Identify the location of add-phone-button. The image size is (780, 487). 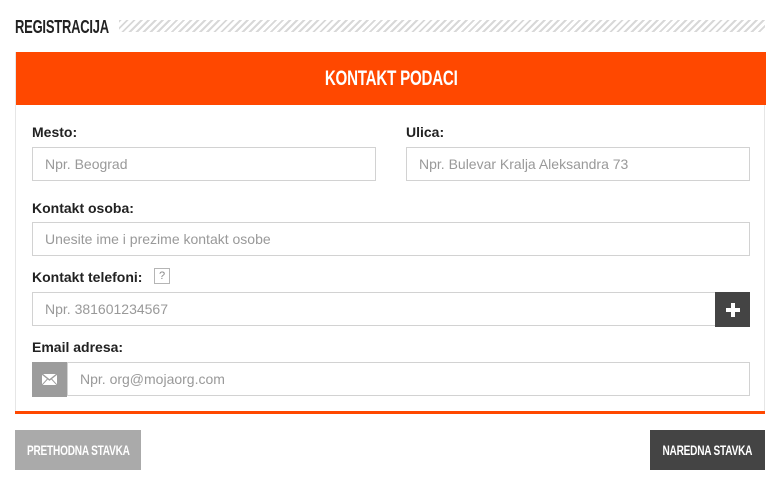
(732, 309).